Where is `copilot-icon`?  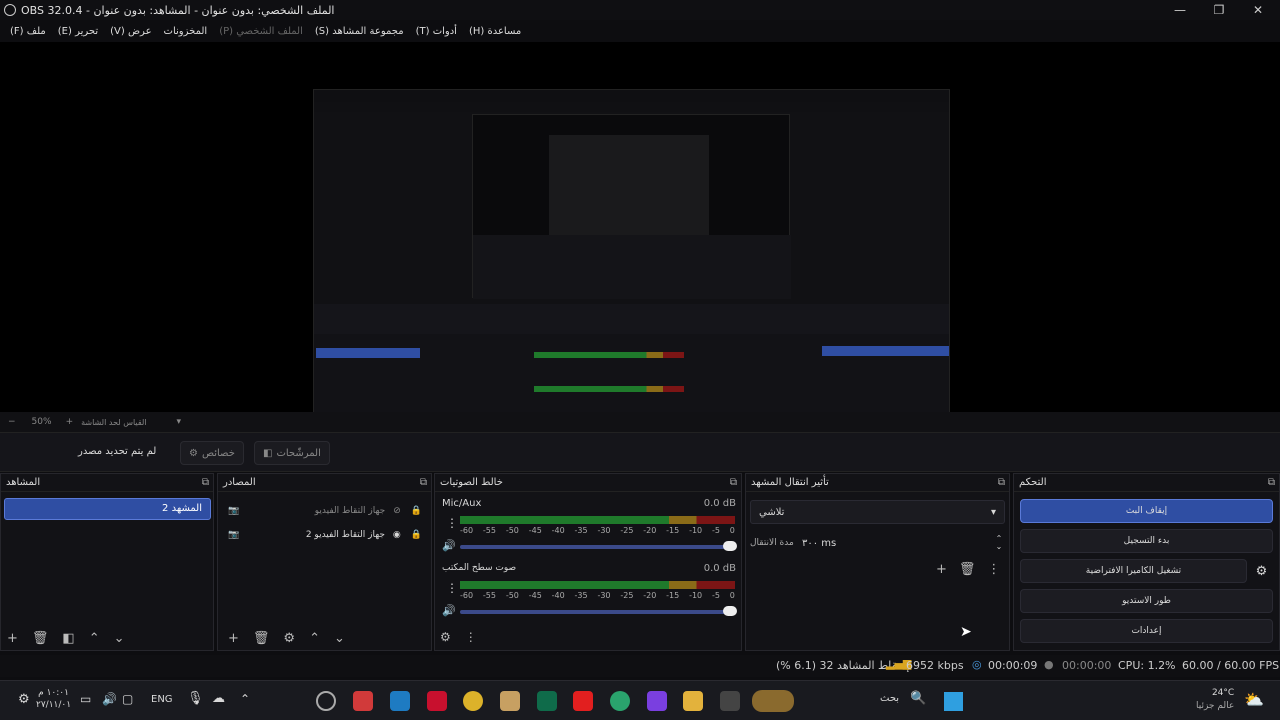
copilot-icon is located at coordinates (657, 701).